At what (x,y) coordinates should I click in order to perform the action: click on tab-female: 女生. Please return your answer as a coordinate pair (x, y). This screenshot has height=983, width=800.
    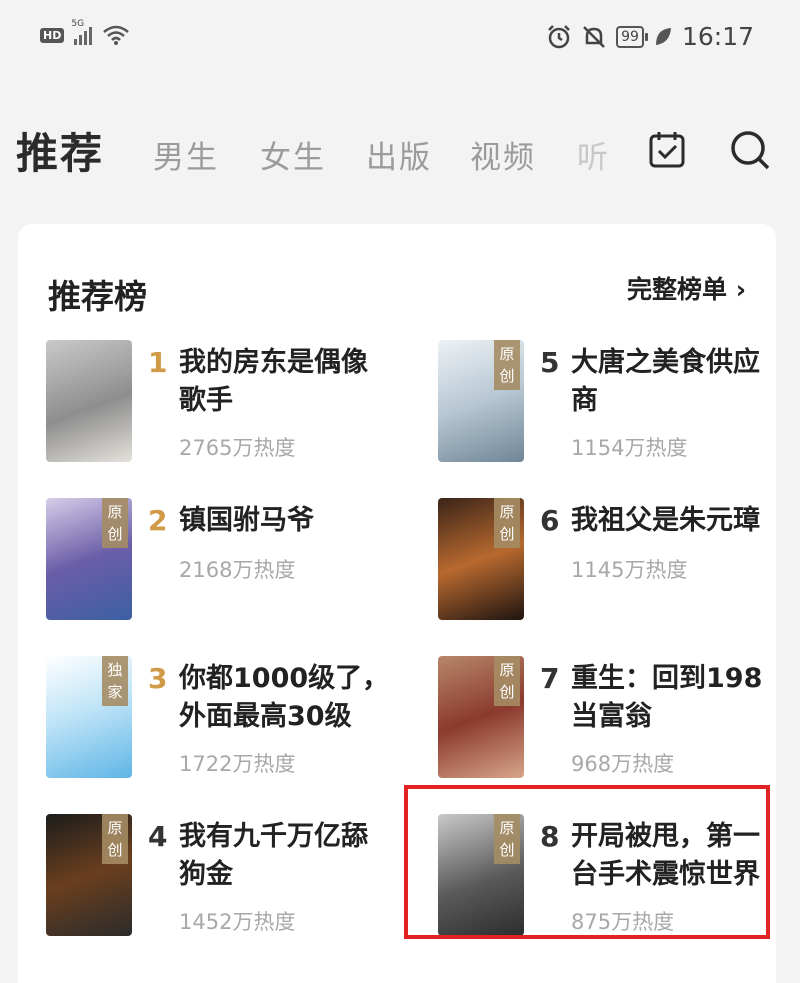
    Looking at the image, I should click on (293, 154).